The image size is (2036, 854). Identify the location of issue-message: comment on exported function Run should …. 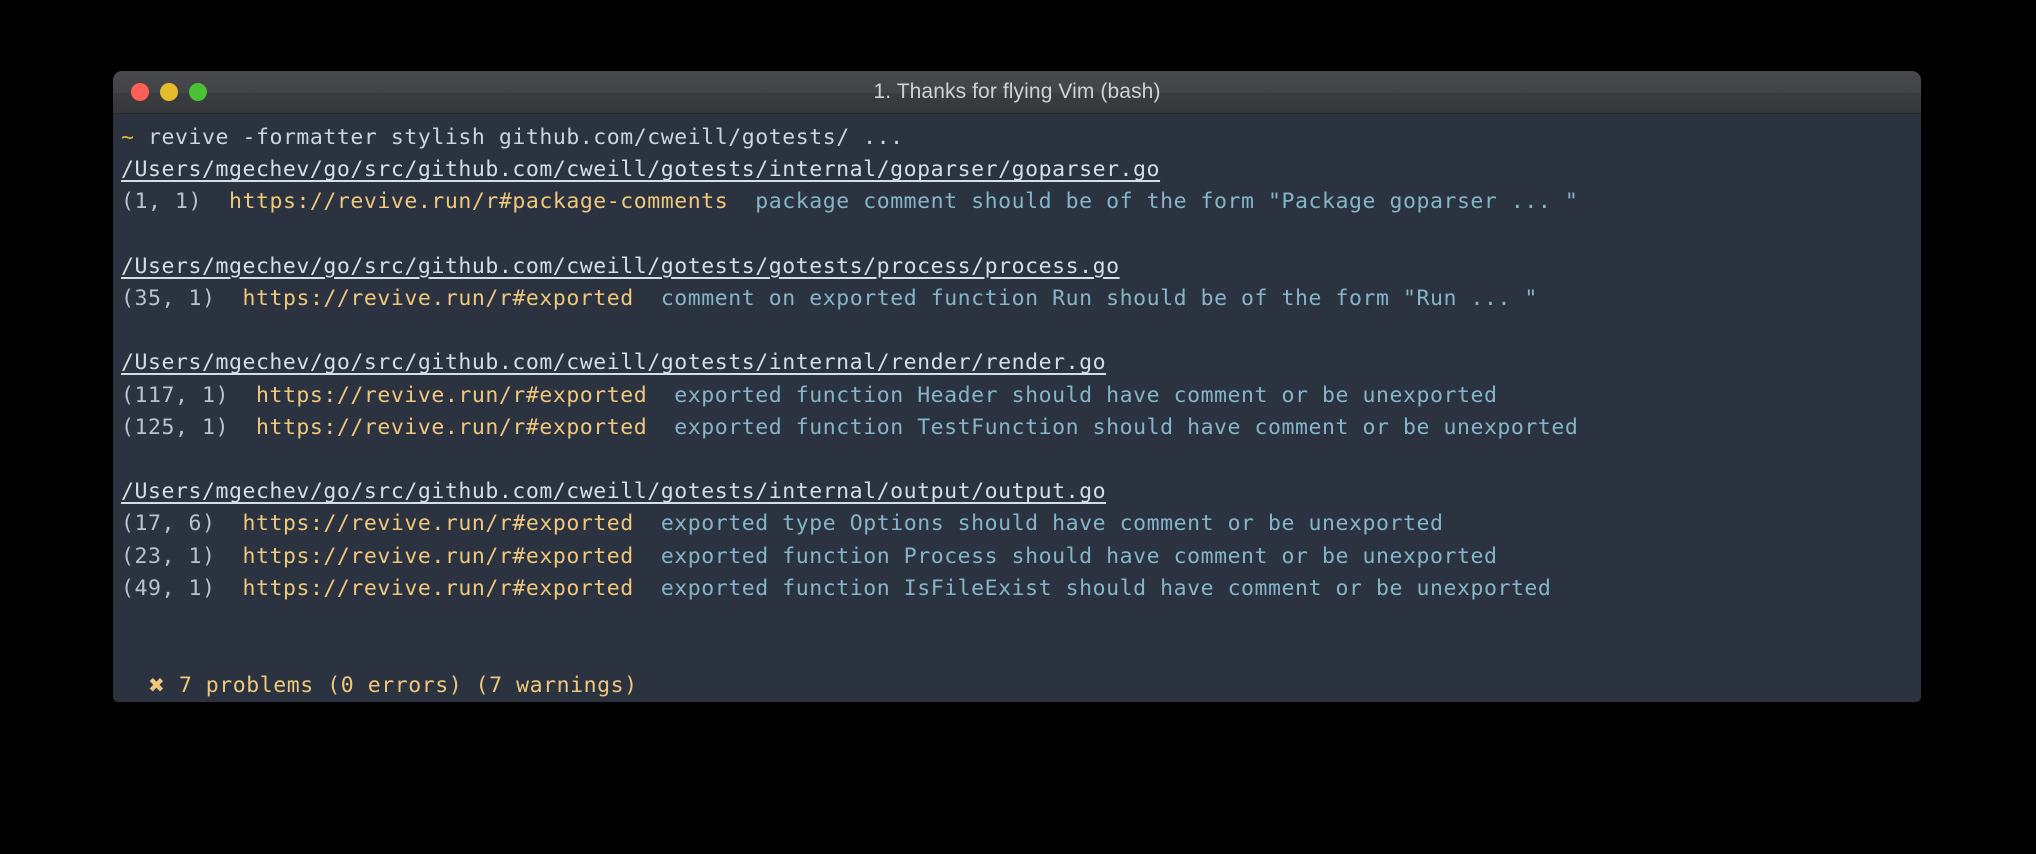
(1099, 299).